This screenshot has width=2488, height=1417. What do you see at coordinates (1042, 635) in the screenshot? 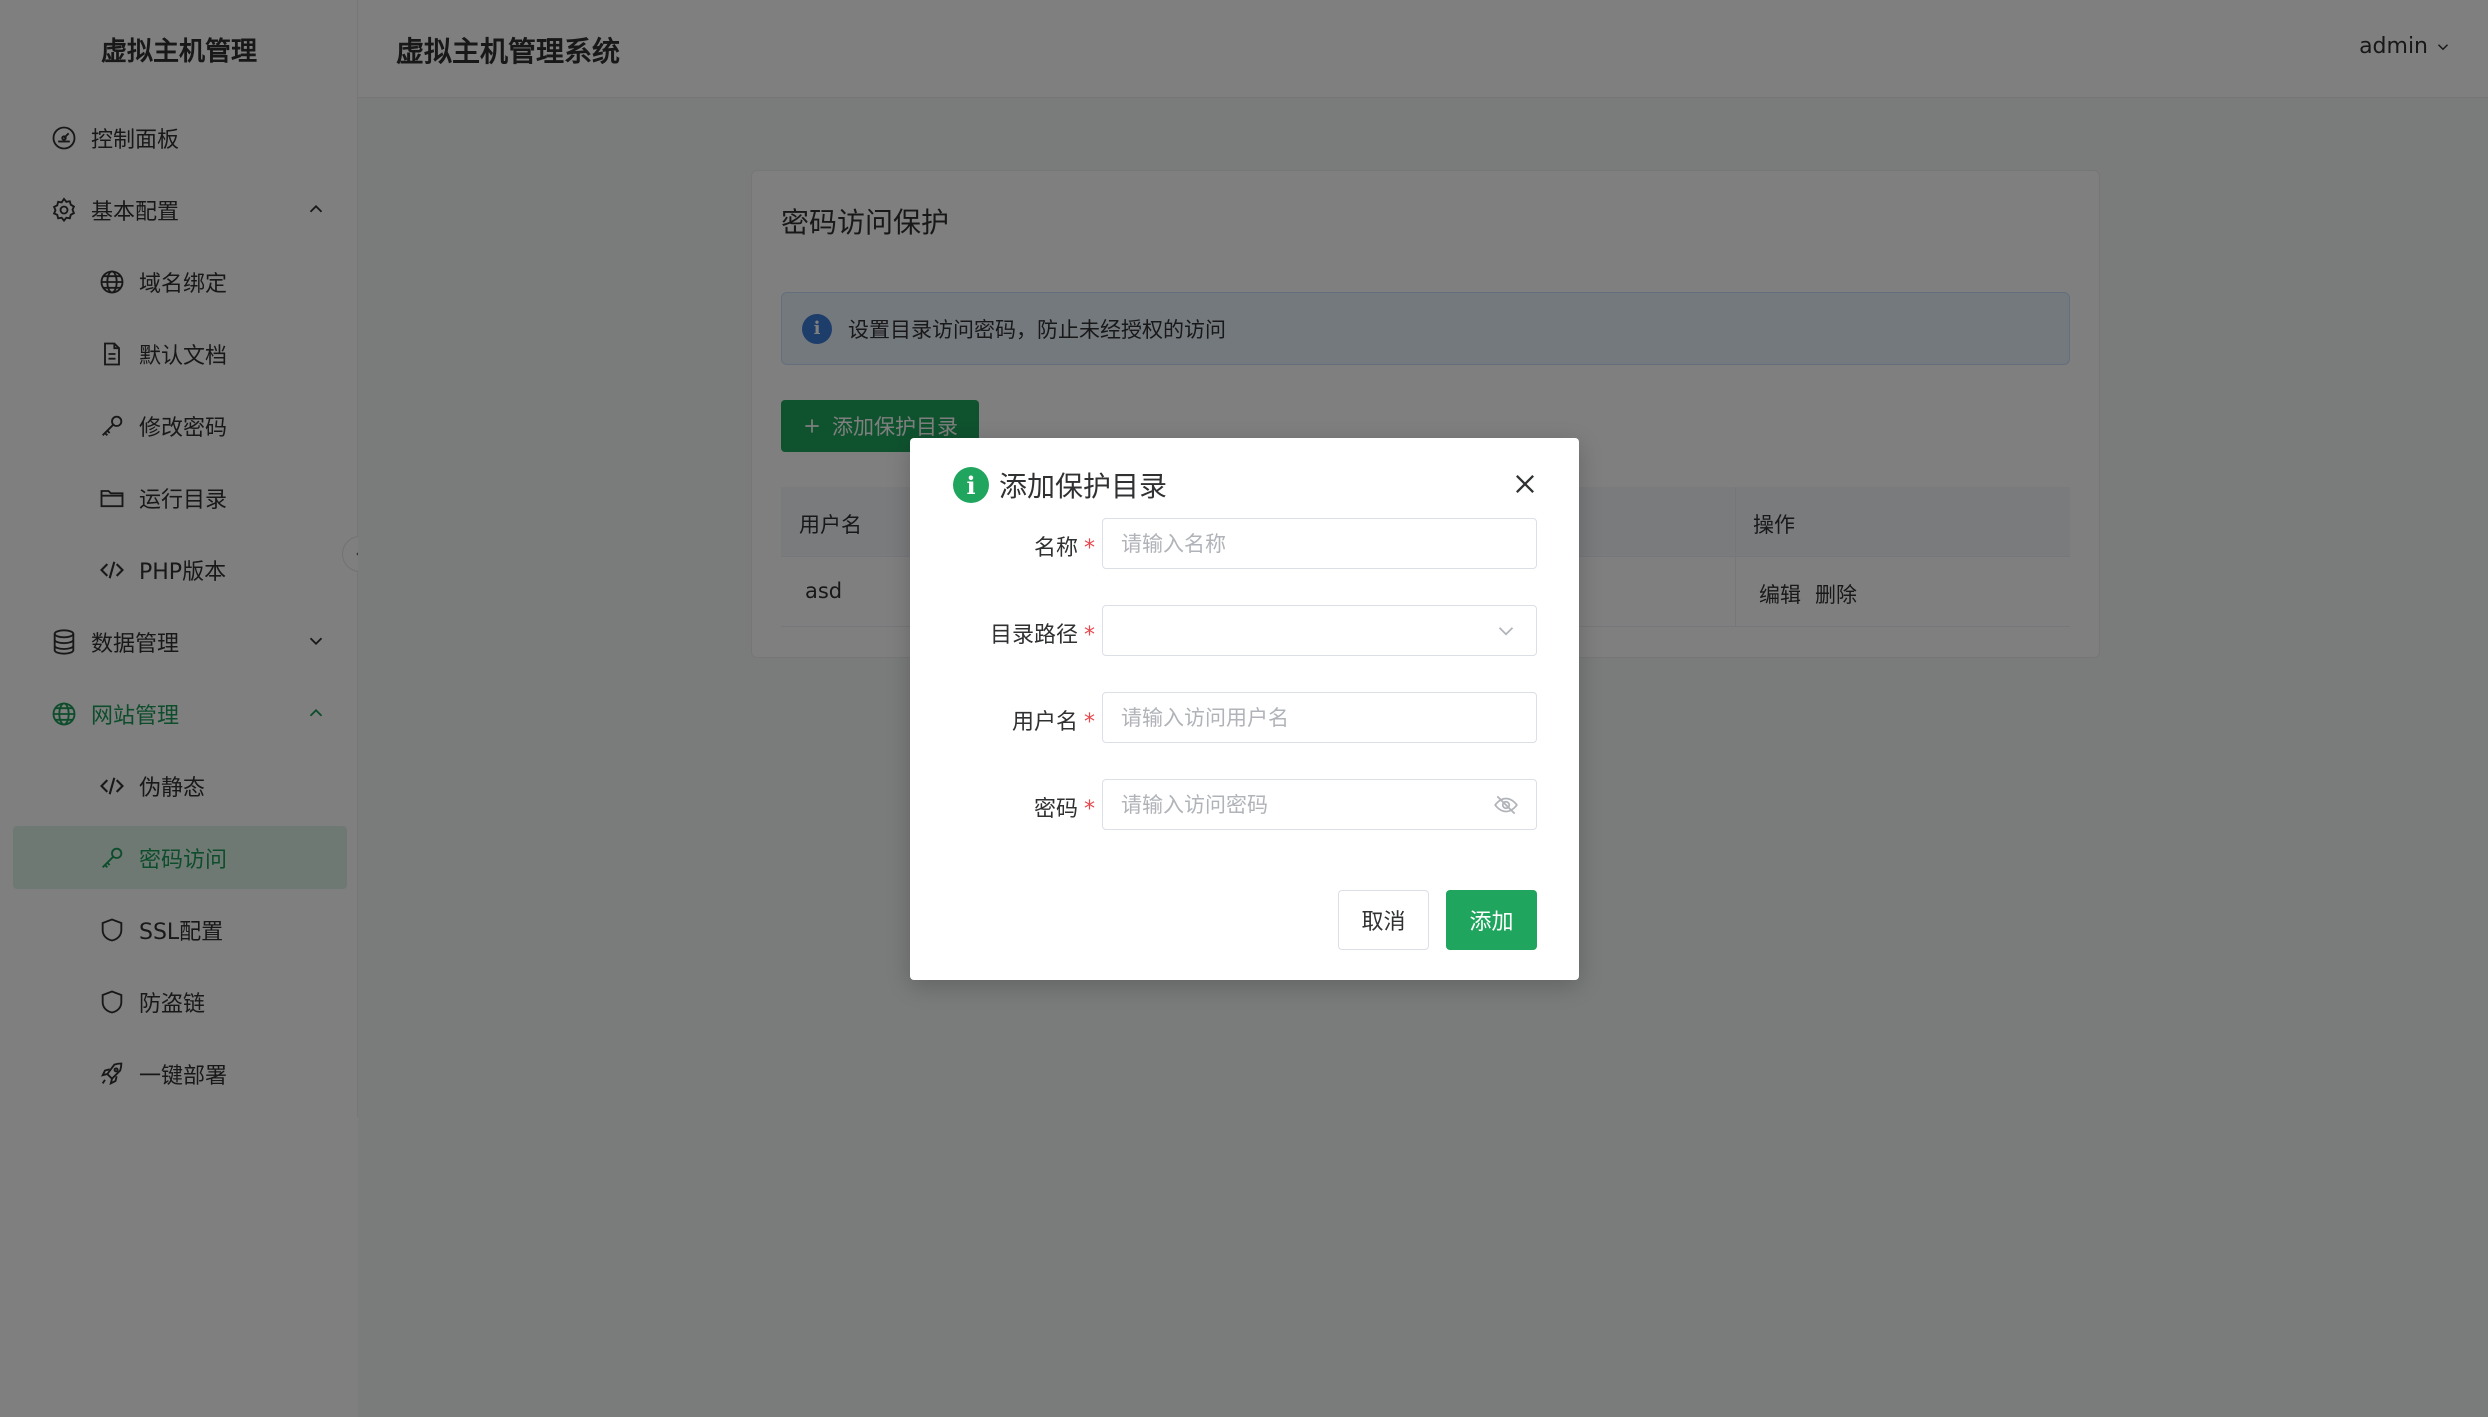
I see `path-label: 目录路径 *` at bounding box center [1042, 635].